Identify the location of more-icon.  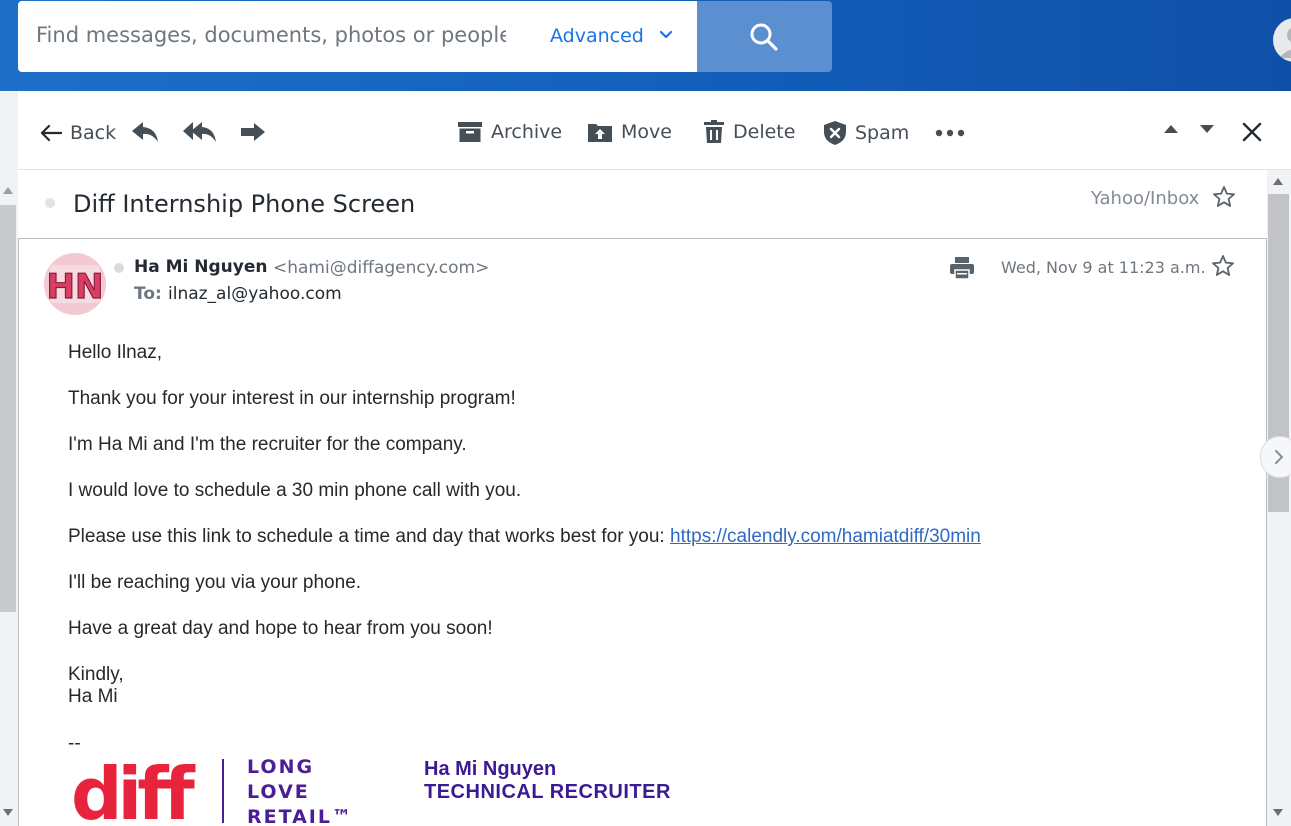
(950, 133).